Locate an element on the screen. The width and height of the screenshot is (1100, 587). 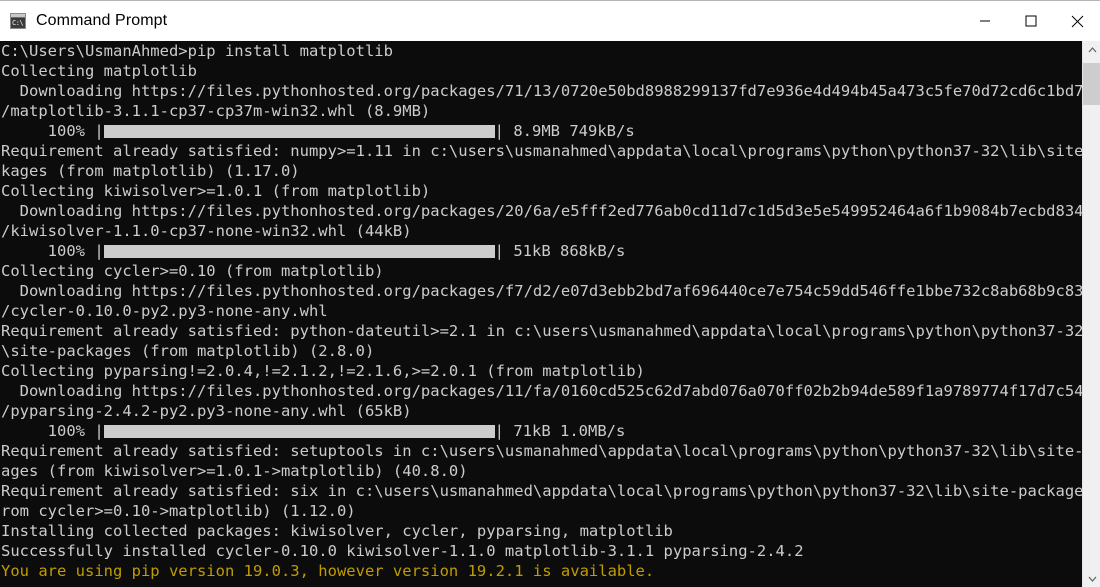
window-controls is located at coordinates (1031, 21).